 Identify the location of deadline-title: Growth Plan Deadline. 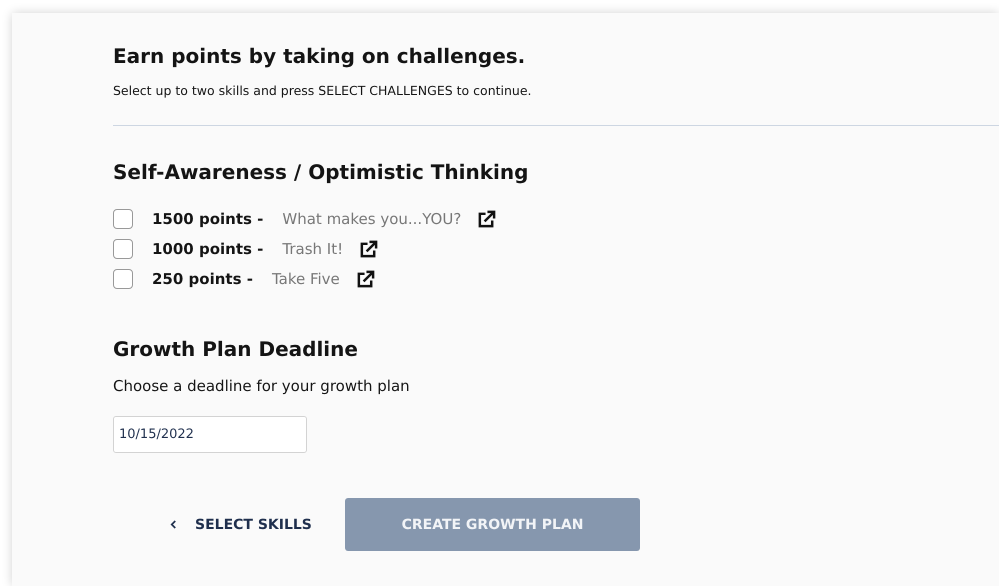
(236, 349).